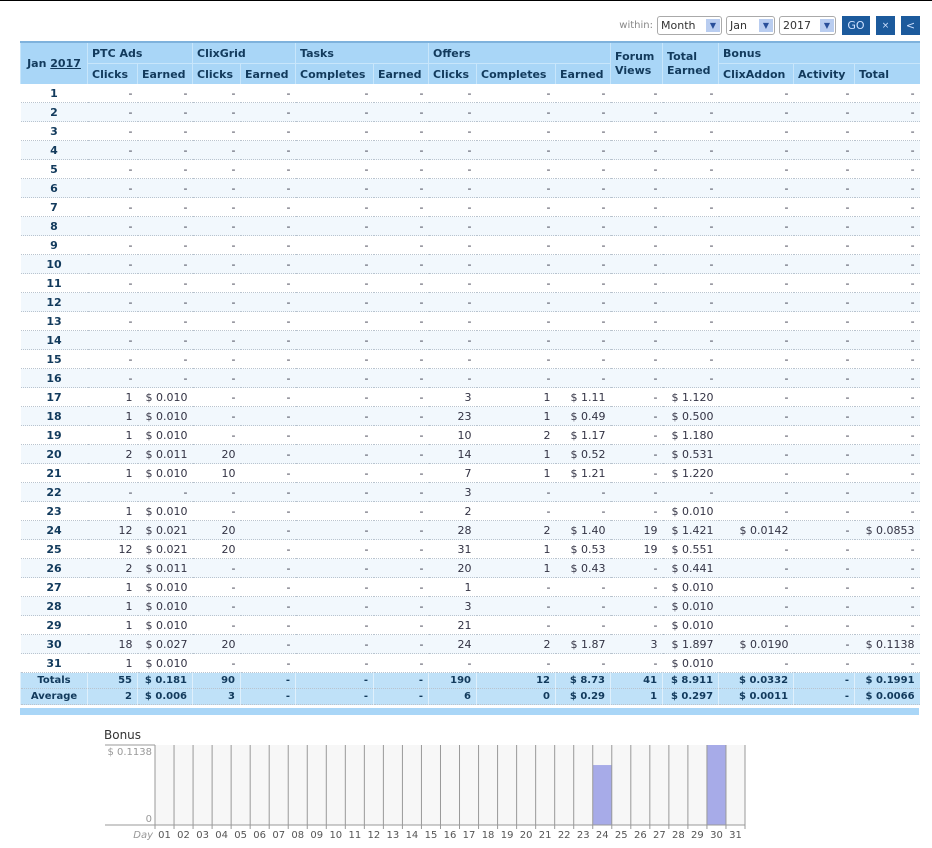  What do you see at coordinates (885, 25) in the screenshot?
I see `close-button: ×` at bounding box center [885, 25].